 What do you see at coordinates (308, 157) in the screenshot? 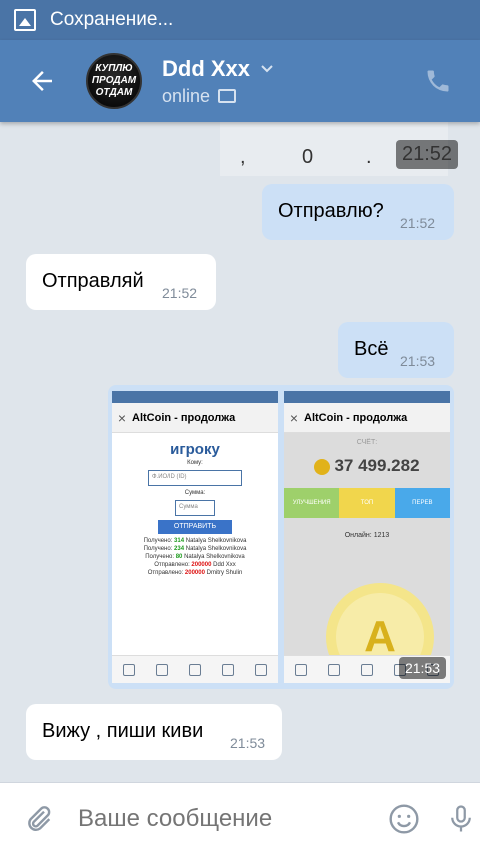
I see `image-text: 0` at bounding box center [308, 157].